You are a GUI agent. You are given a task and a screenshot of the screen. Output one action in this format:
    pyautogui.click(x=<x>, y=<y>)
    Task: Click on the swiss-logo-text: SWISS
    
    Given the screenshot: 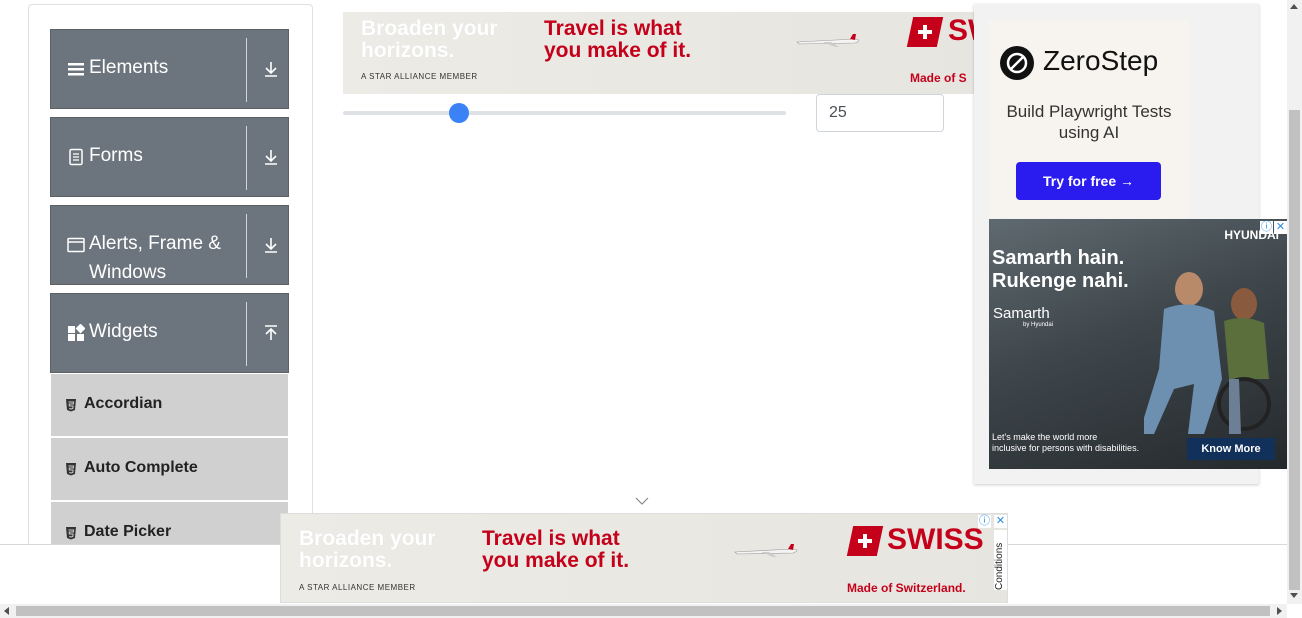 What is the action you would take?
    pyautogui.click(x=935, y=539)
    